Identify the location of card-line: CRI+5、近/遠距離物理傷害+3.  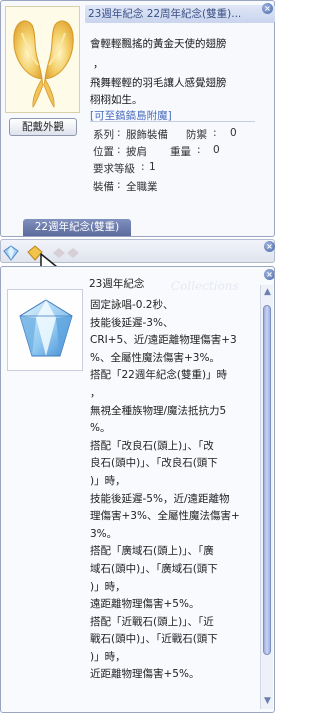
(163, 340).